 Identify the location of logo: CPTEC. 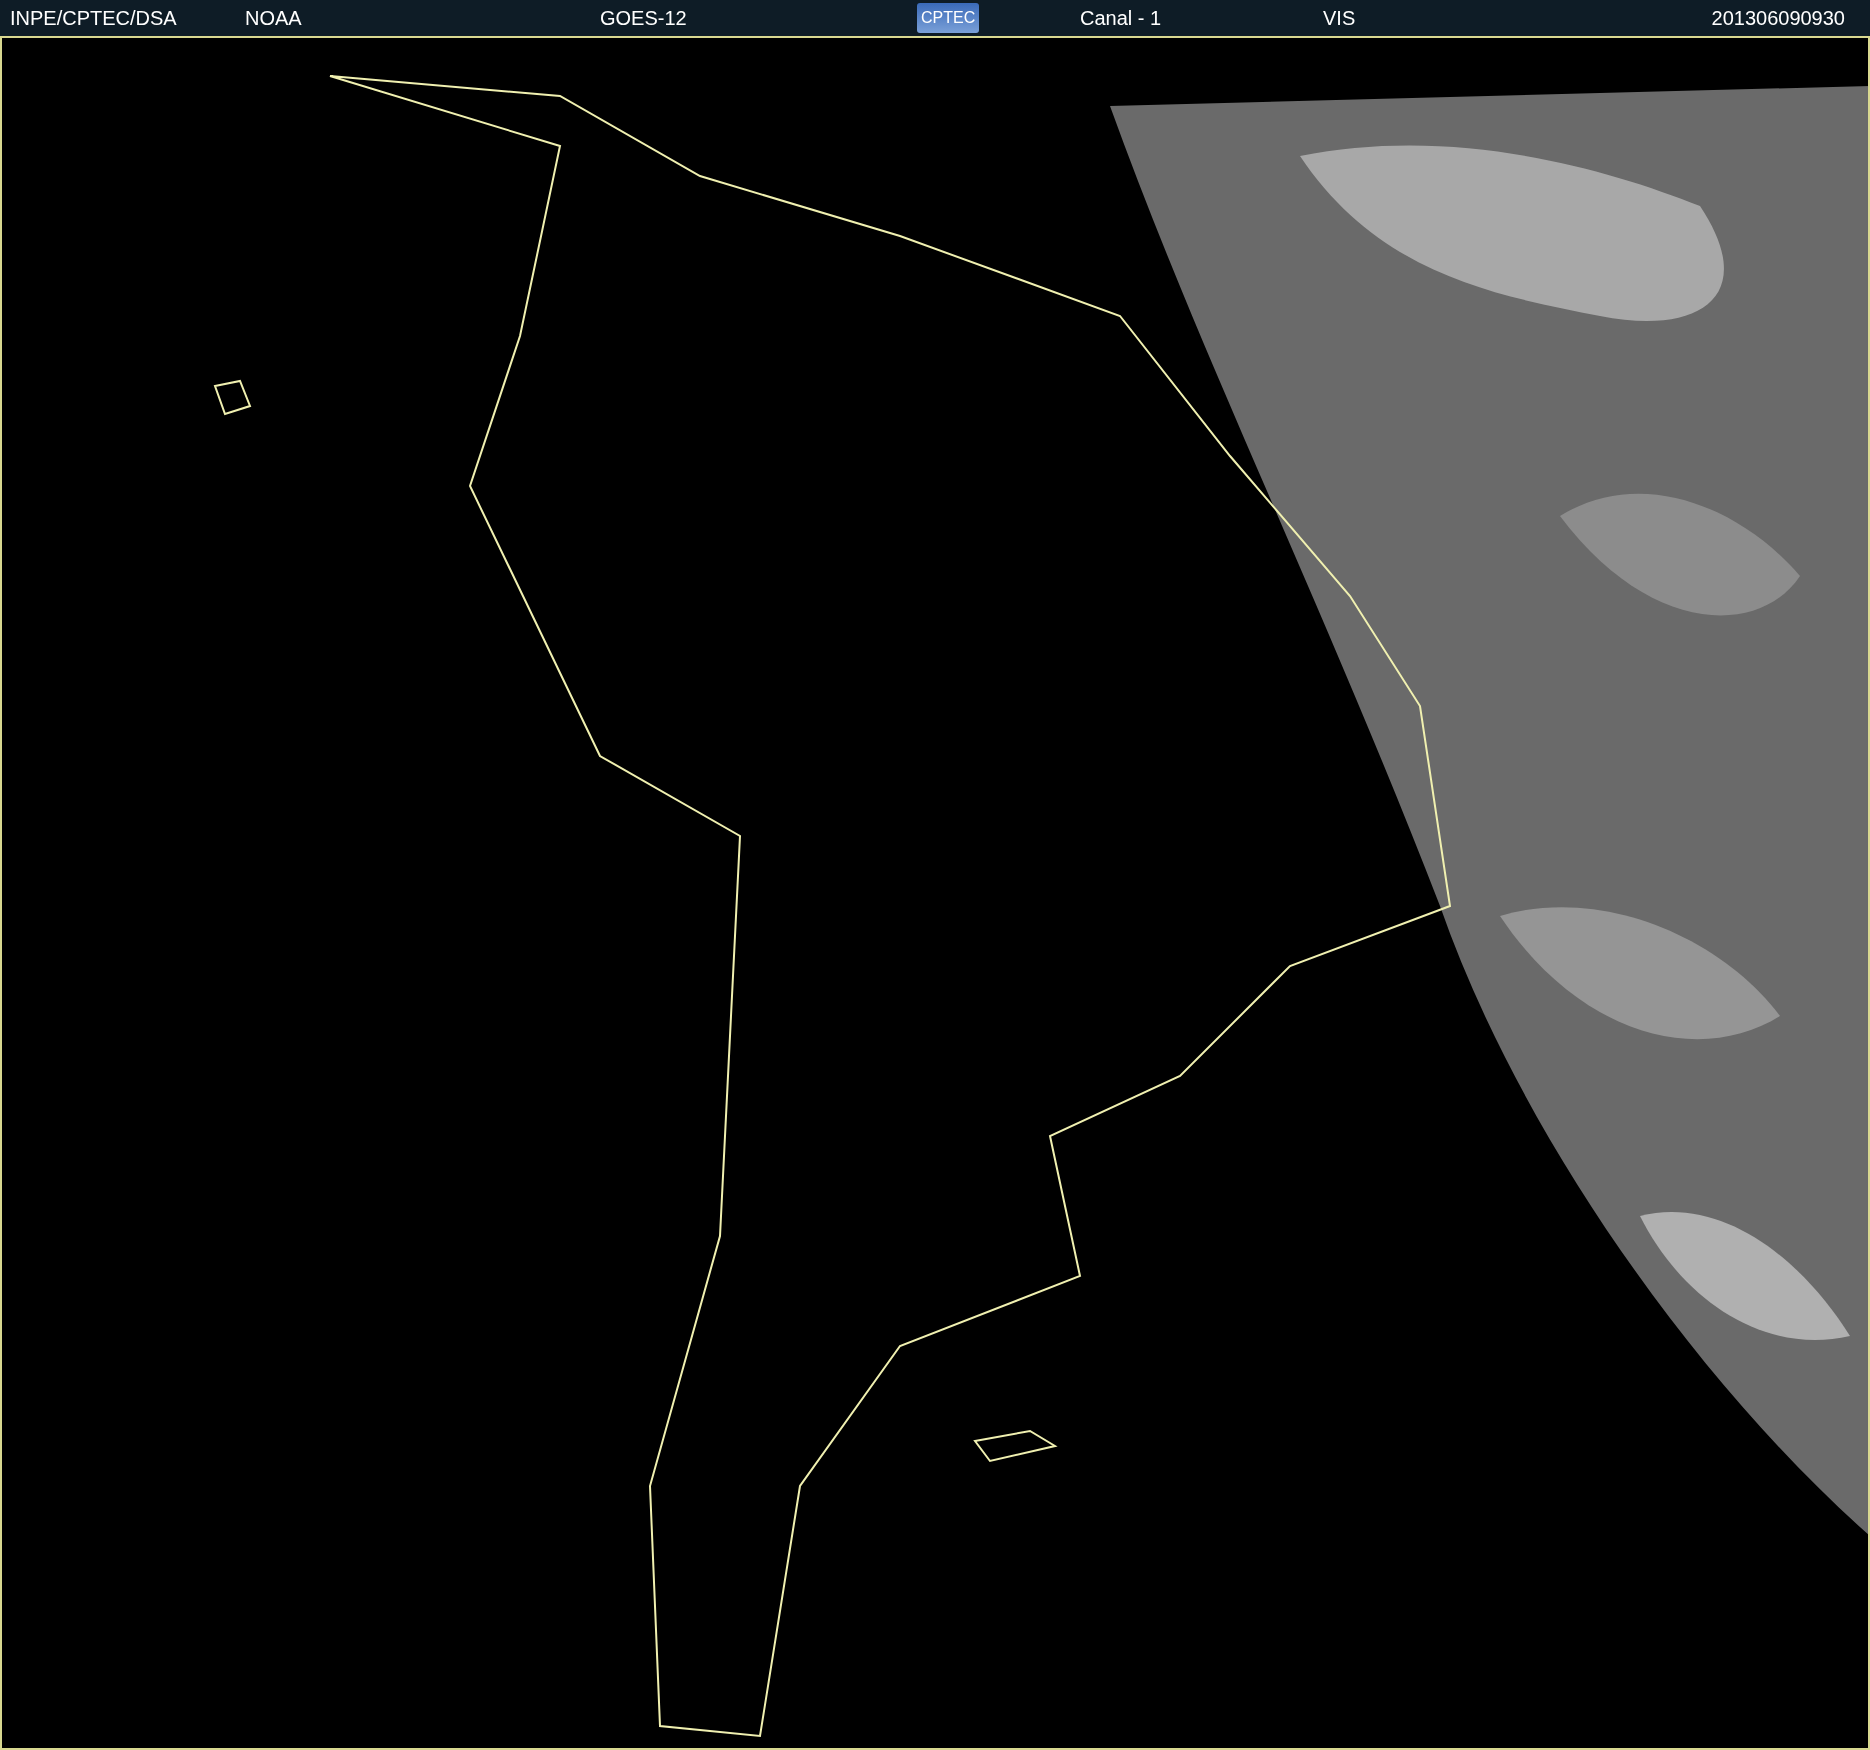
(948, 18).